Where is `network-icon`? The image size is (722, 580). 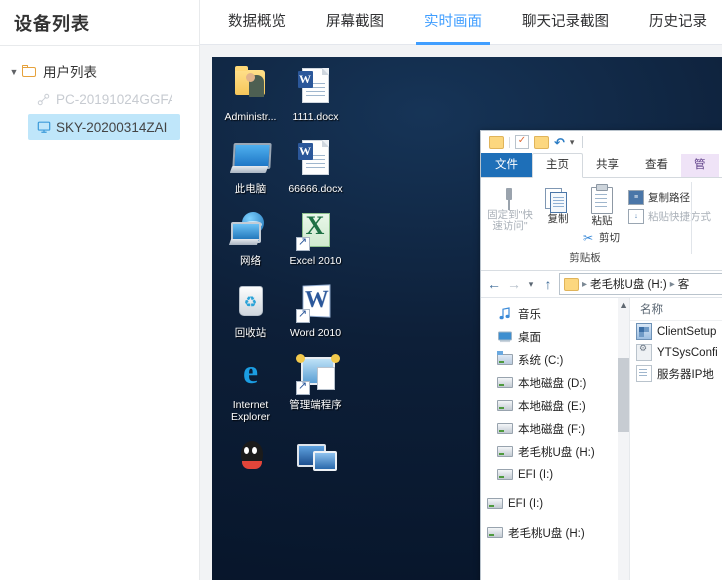
network-icon is located at coordinates (251, 232).